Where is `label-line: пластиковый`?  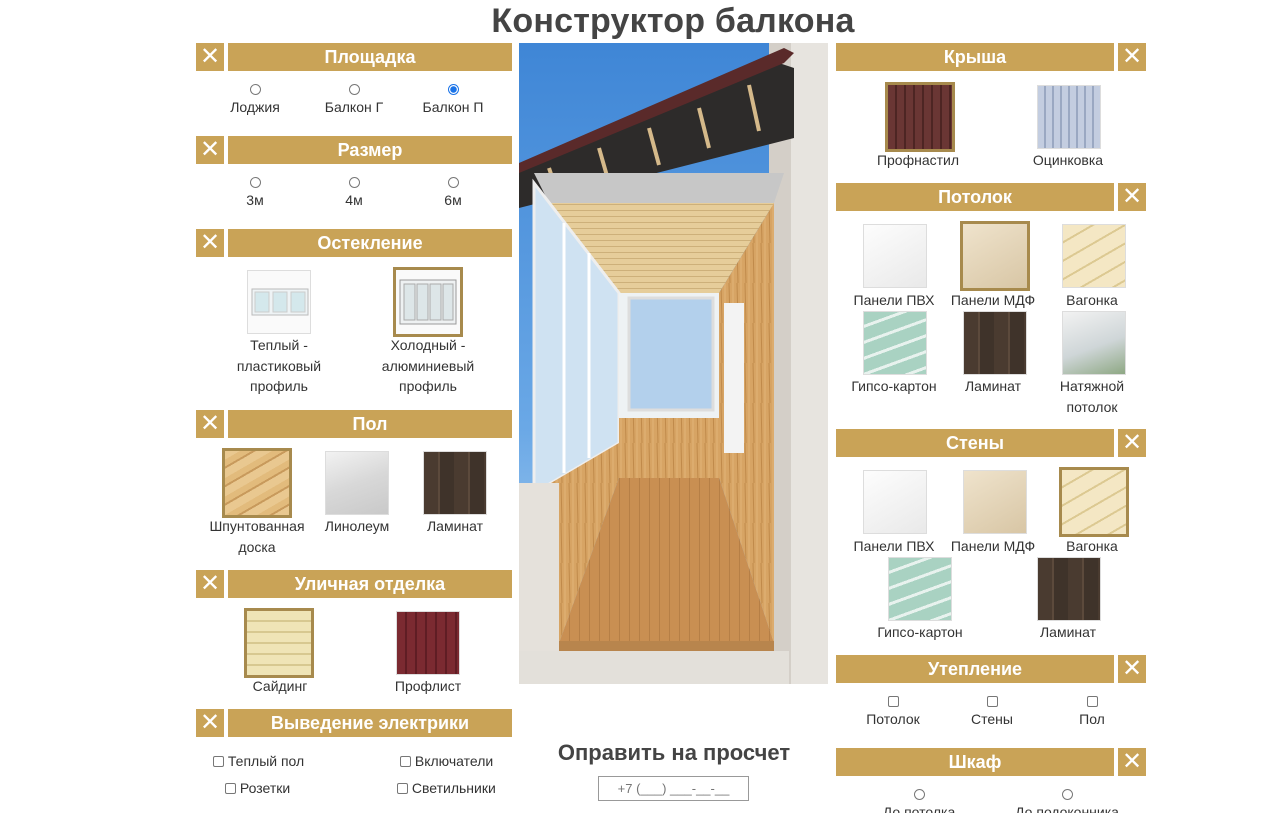
label-line: пластиковый is located at coordinates (279, 365).